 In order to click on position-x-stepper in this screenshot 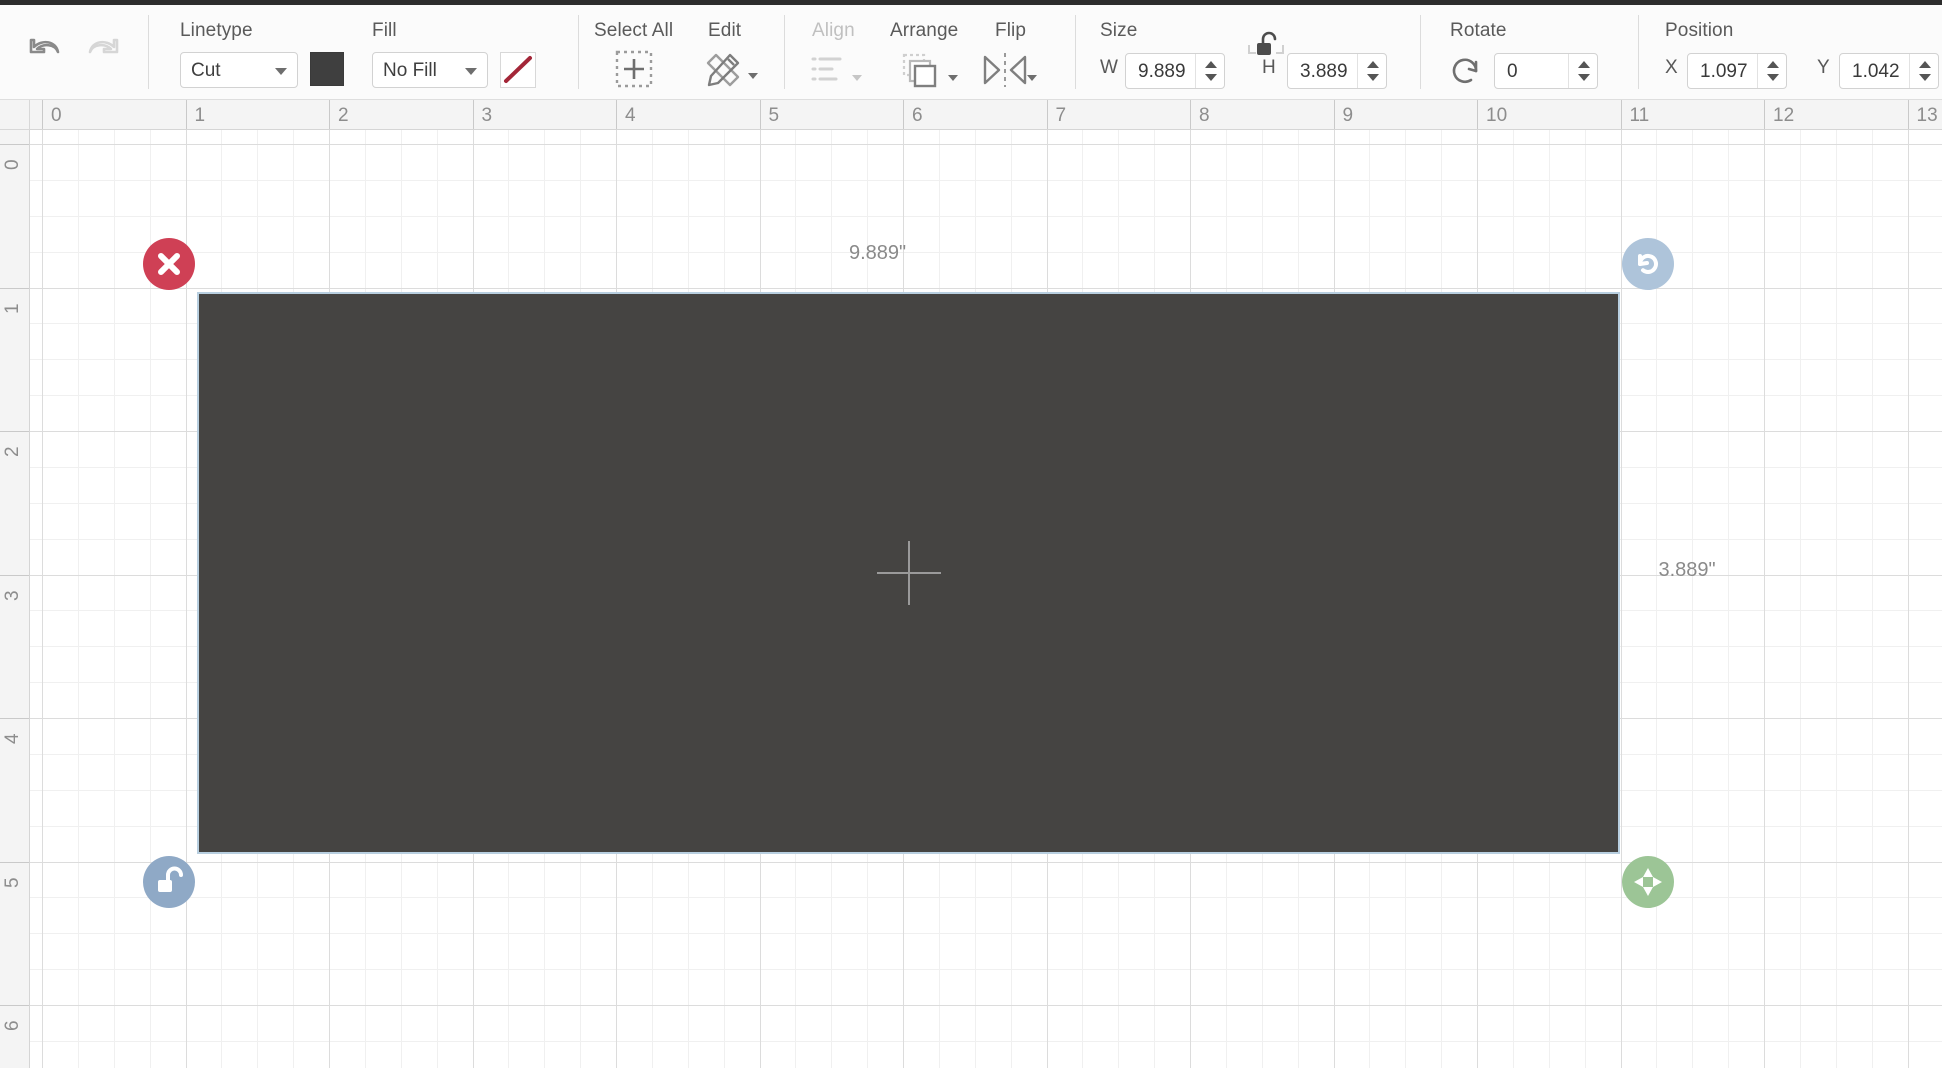, I will do `click(1771, 71)`.